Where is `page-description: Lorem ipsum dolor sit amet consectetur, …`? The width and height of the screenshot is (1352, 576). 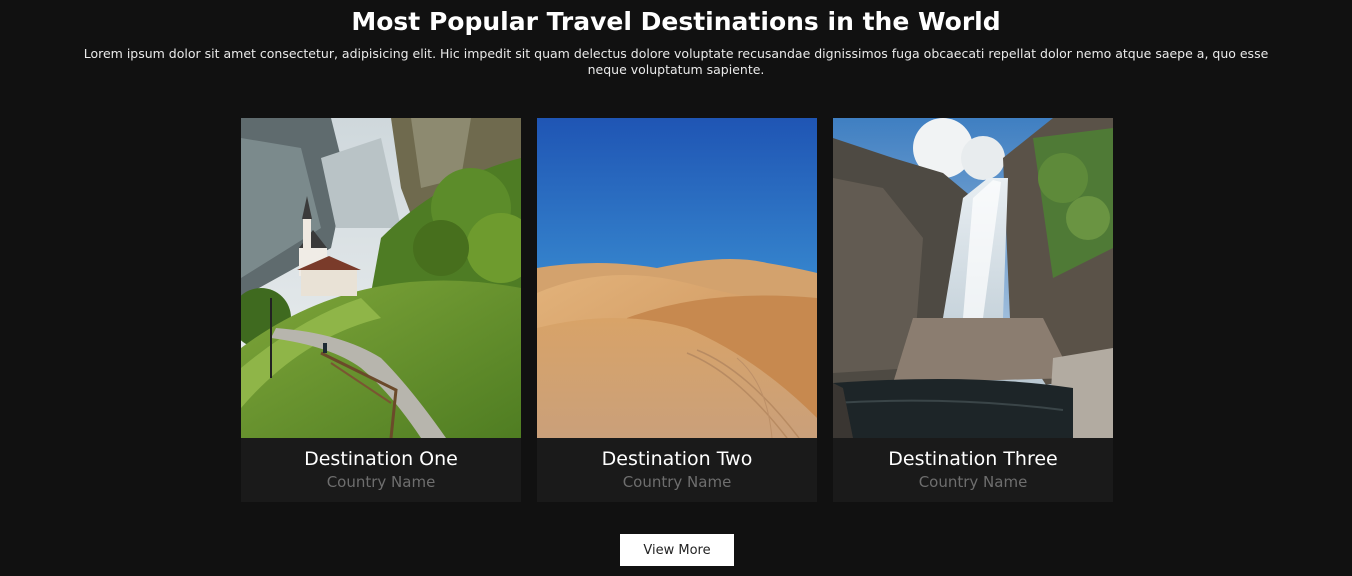
page-description: Lorem ipsum dolor sit amet consectetur, … is located at coordinates (676, 61).